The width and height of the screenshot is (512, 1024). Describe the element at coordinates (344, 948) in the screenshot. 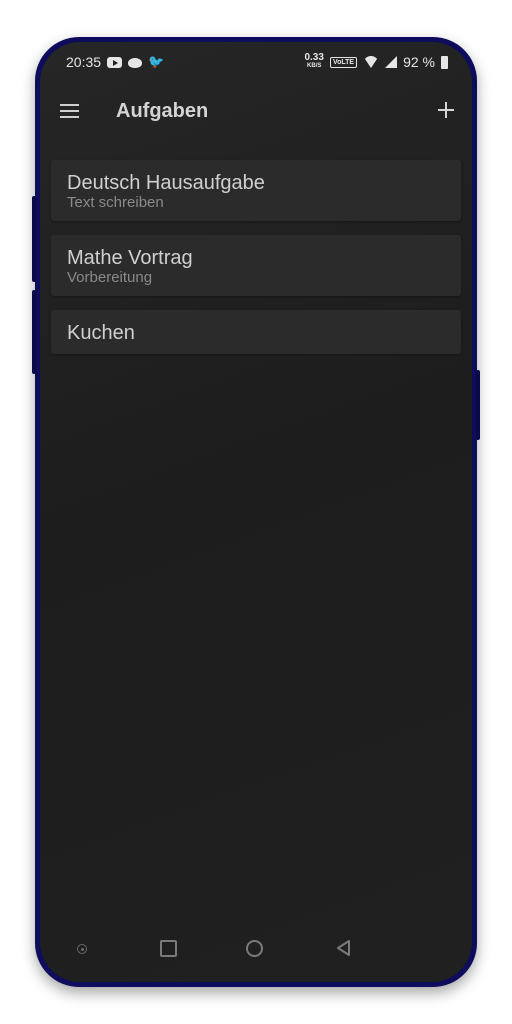

I see `back-icon` at that location.